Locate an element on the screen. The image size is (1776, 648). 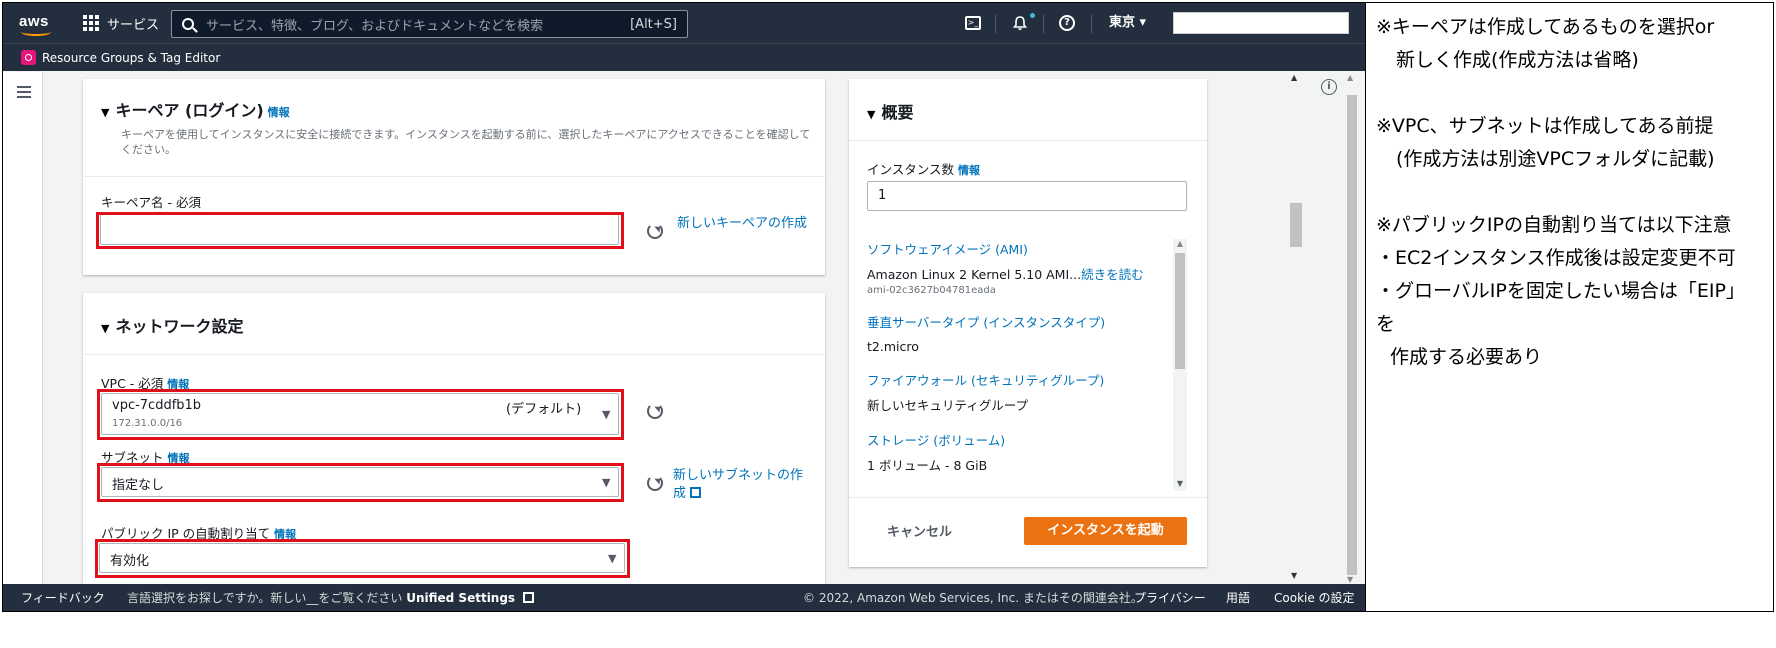
instance-count-value: 1 is located at coordinates (882, 195).